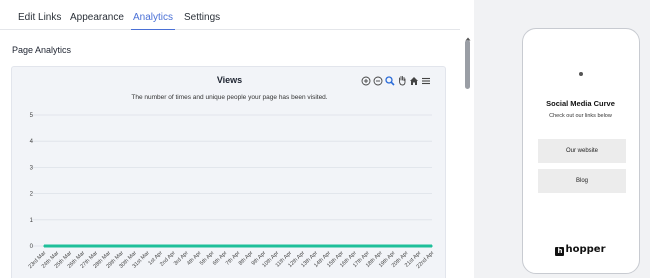  I want to click on menu-icon, so click(426, 80).